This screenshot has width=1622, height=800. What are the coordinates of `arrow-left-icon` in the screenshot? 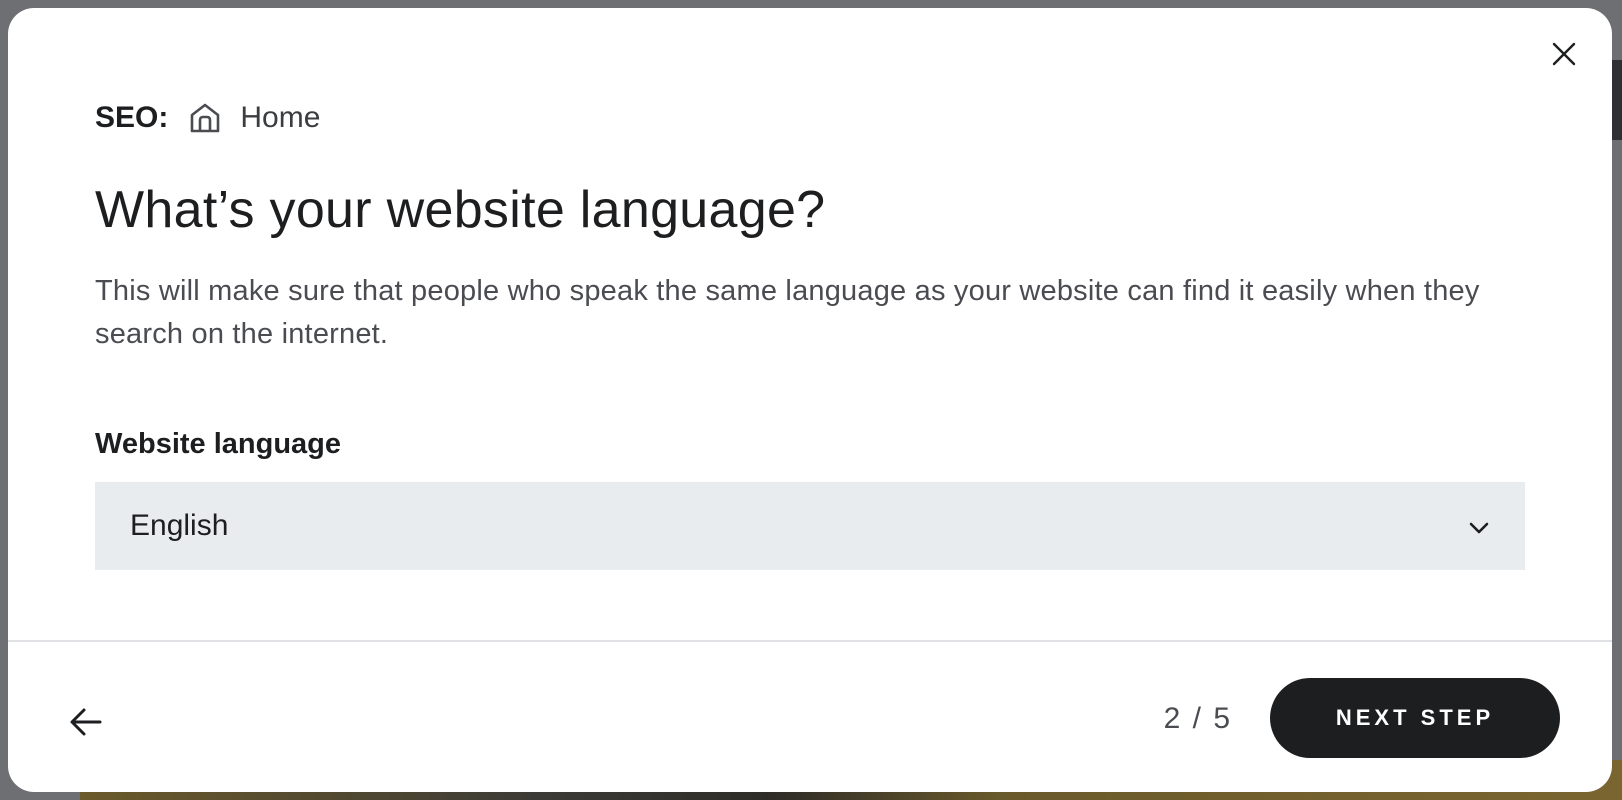 It's located at (86, 722).